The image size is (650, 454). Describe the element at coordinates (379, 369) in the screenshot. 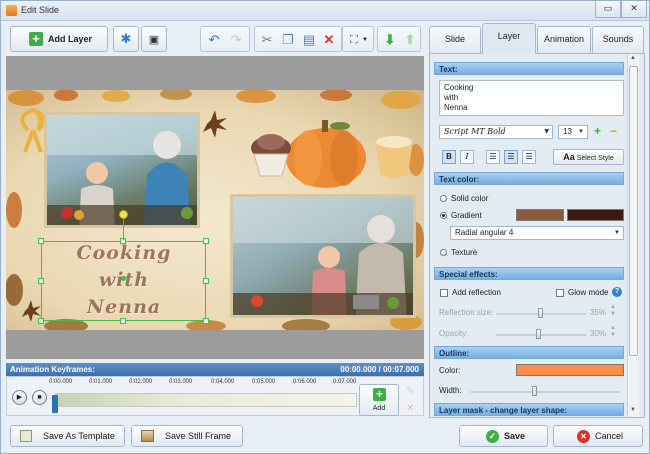

I see `time-display: 00:00.000 / 00:07.000` at that location.